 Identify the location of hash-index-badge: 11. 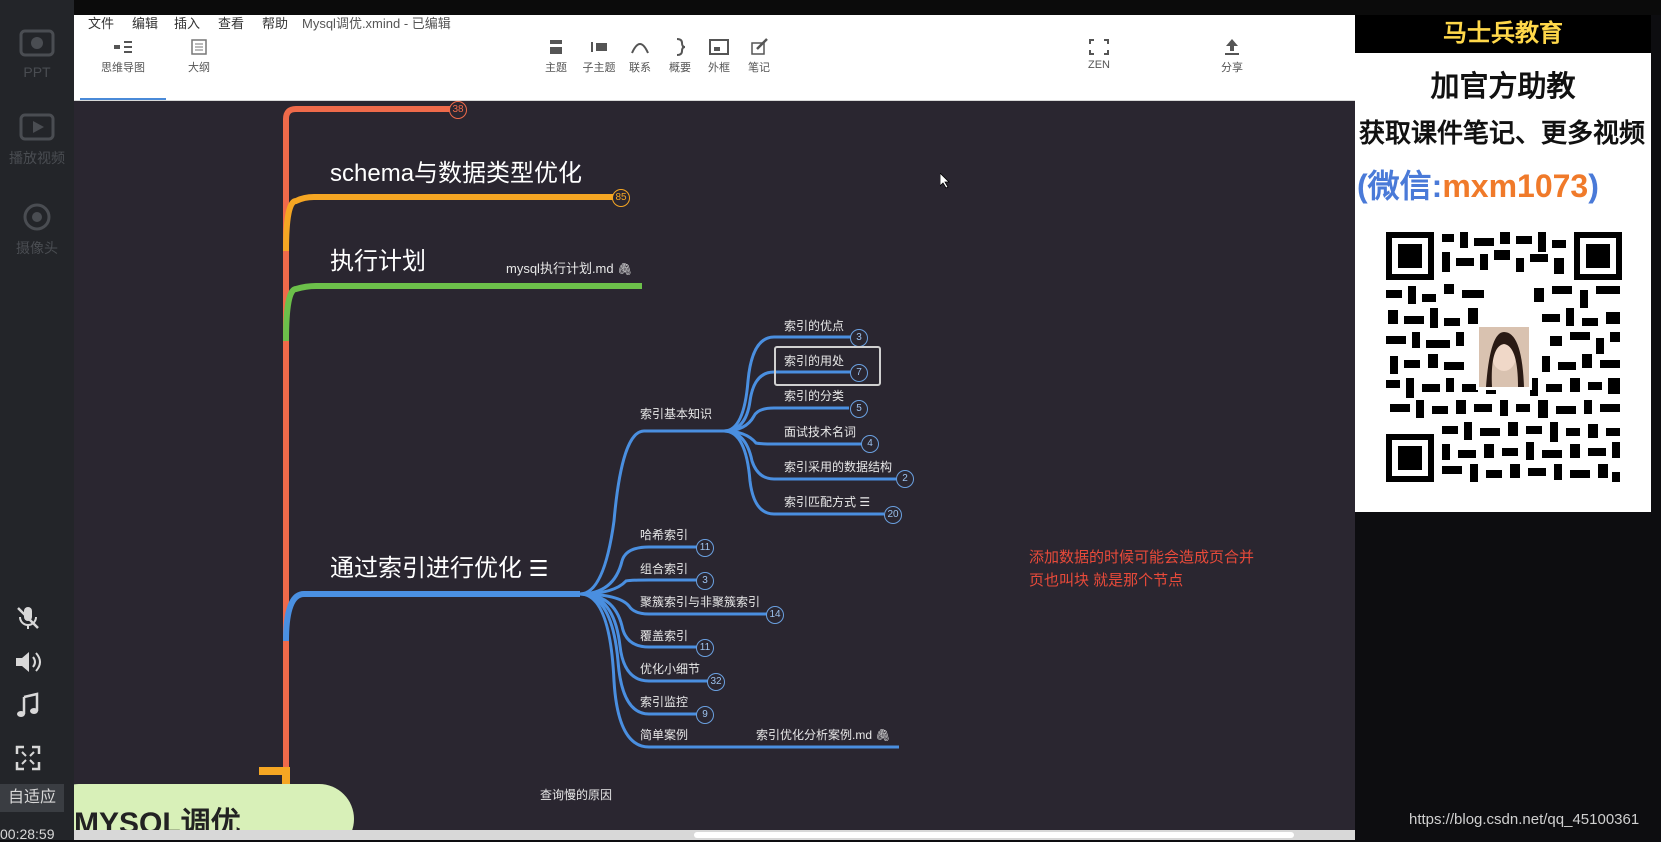
(705, 548).